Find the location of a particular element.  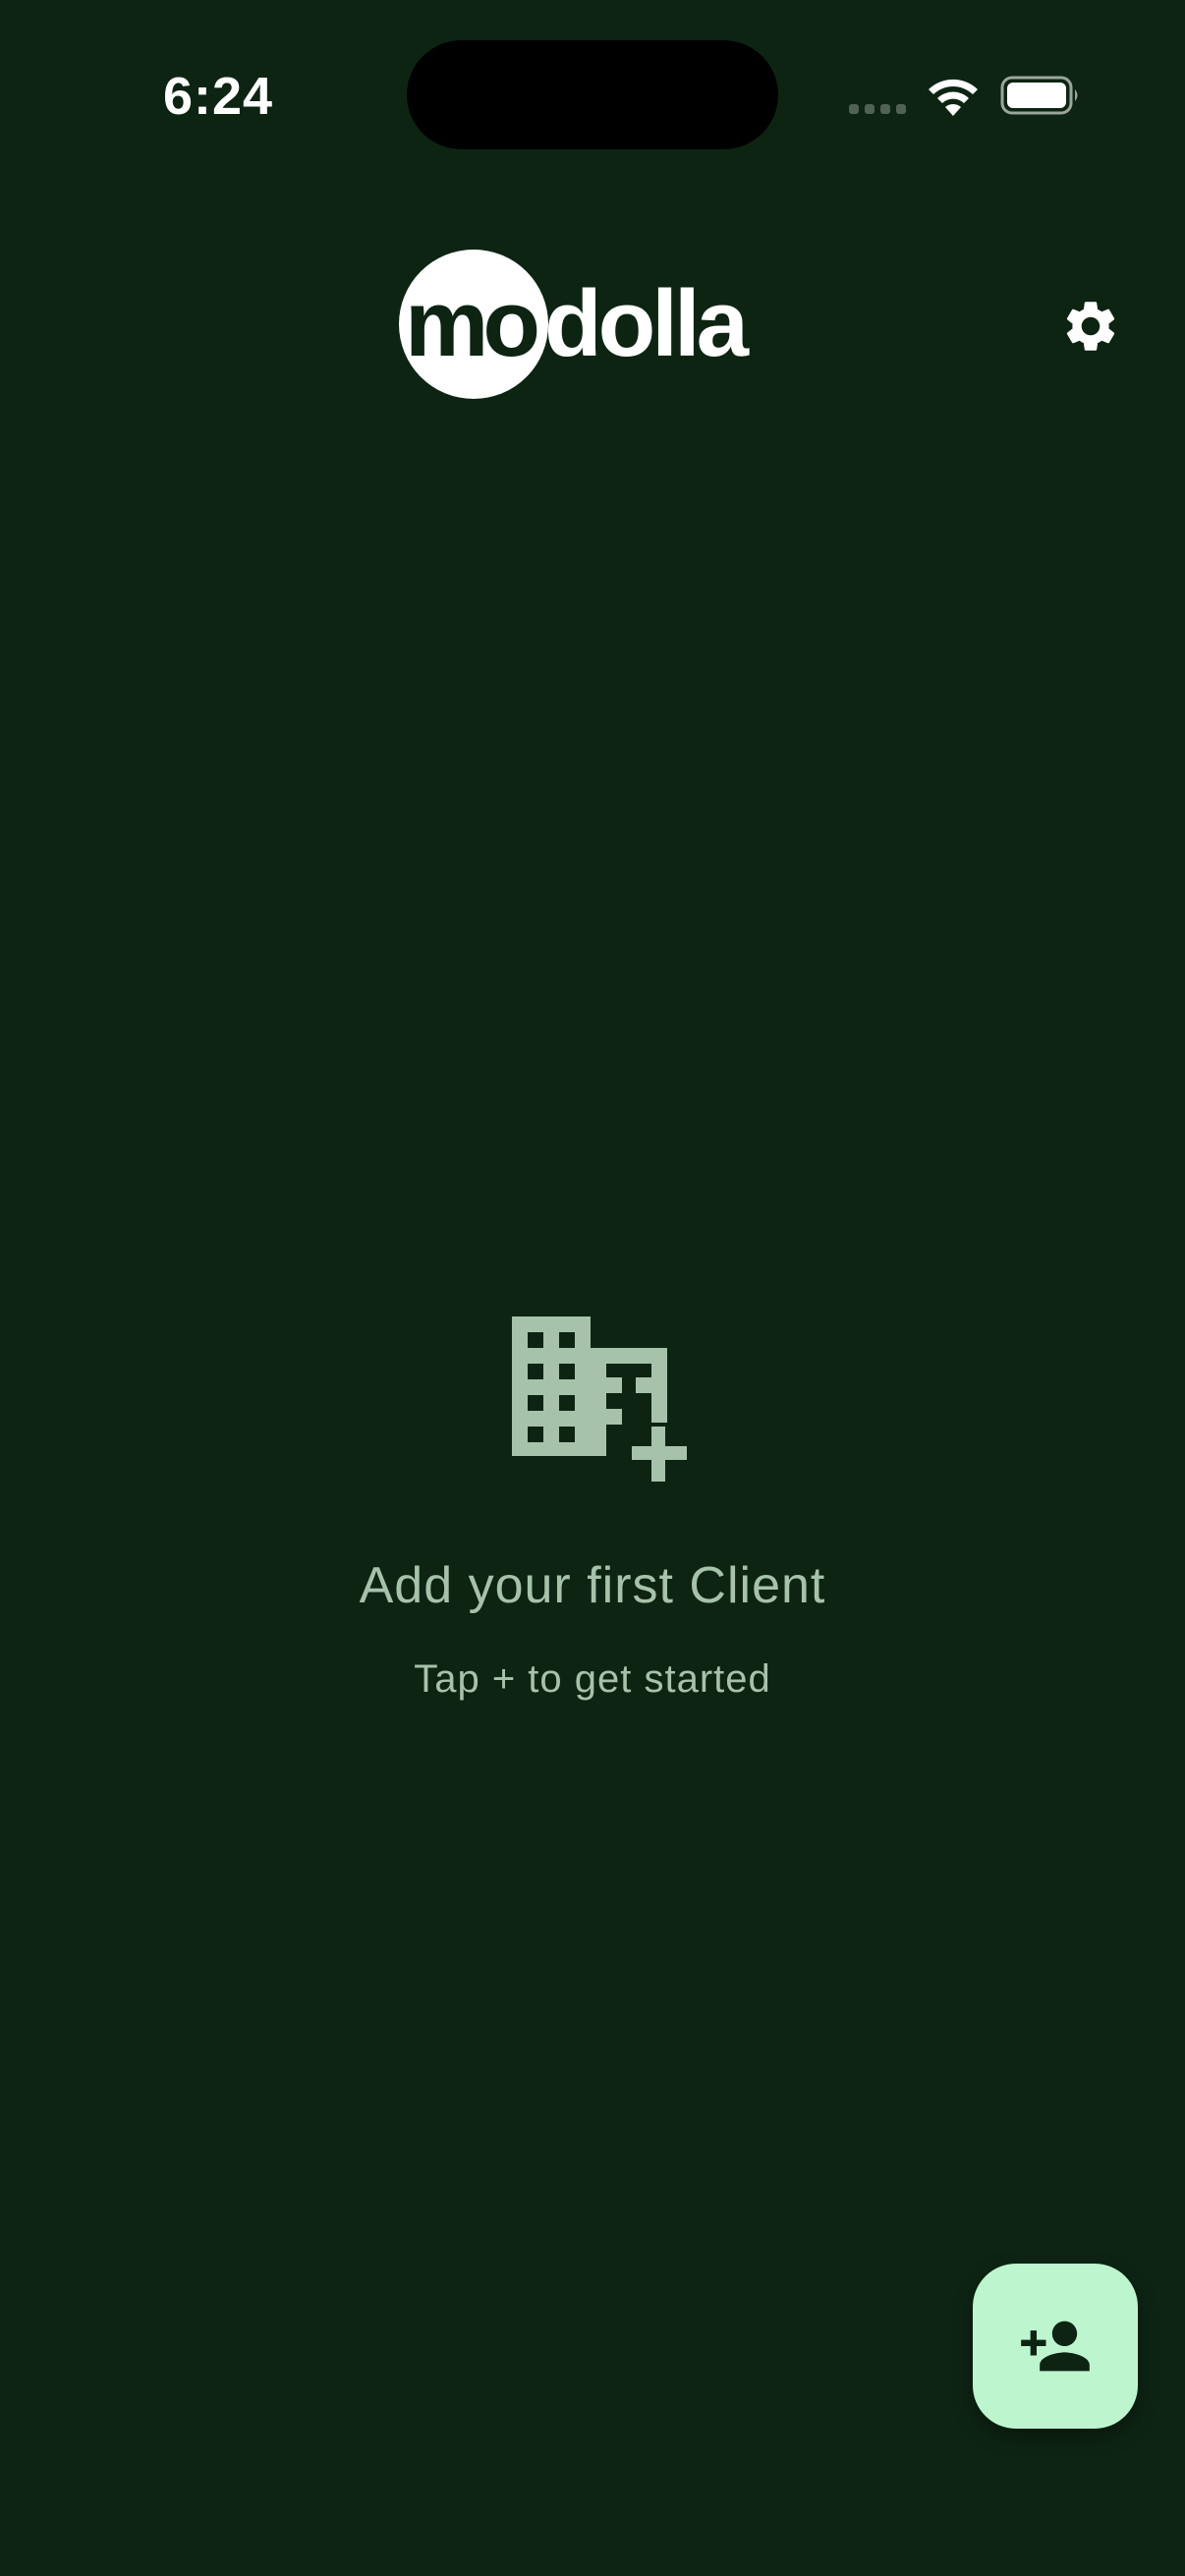

settings-button is located at coordinates (1091, 326).